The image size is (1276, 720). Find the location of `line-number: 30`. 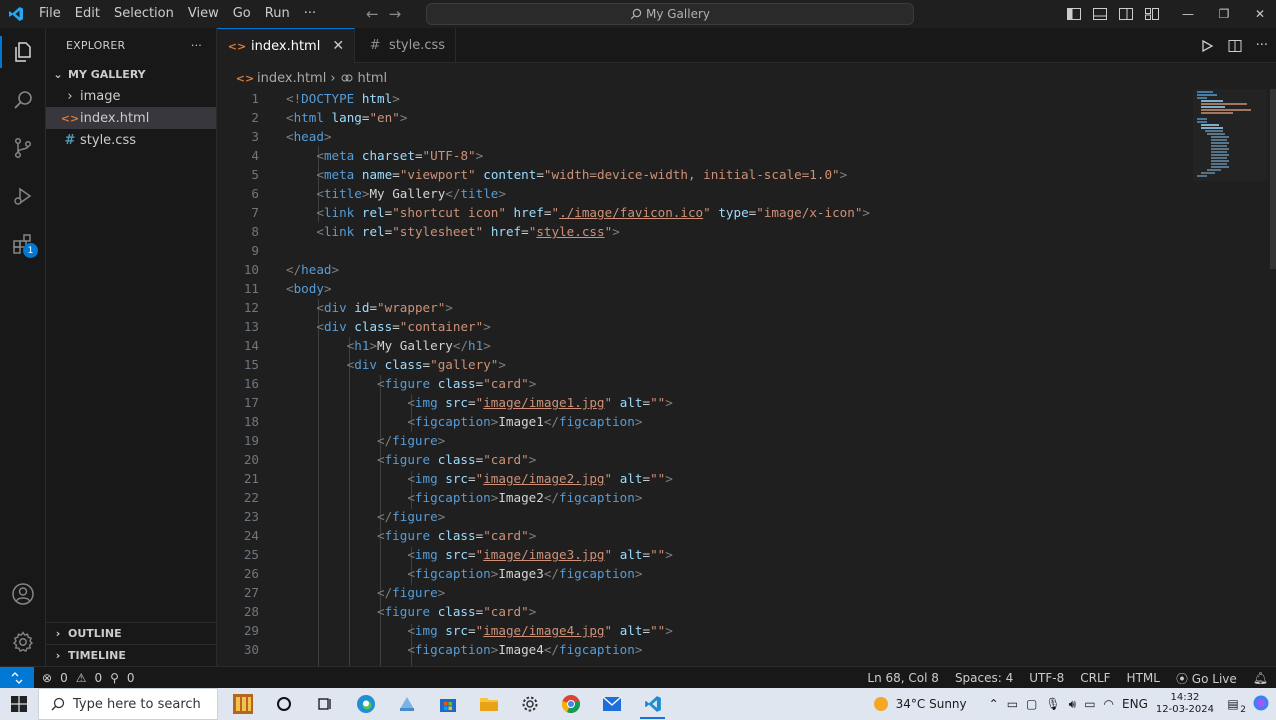

line-number: 30 is located at coordinates (251, 649).